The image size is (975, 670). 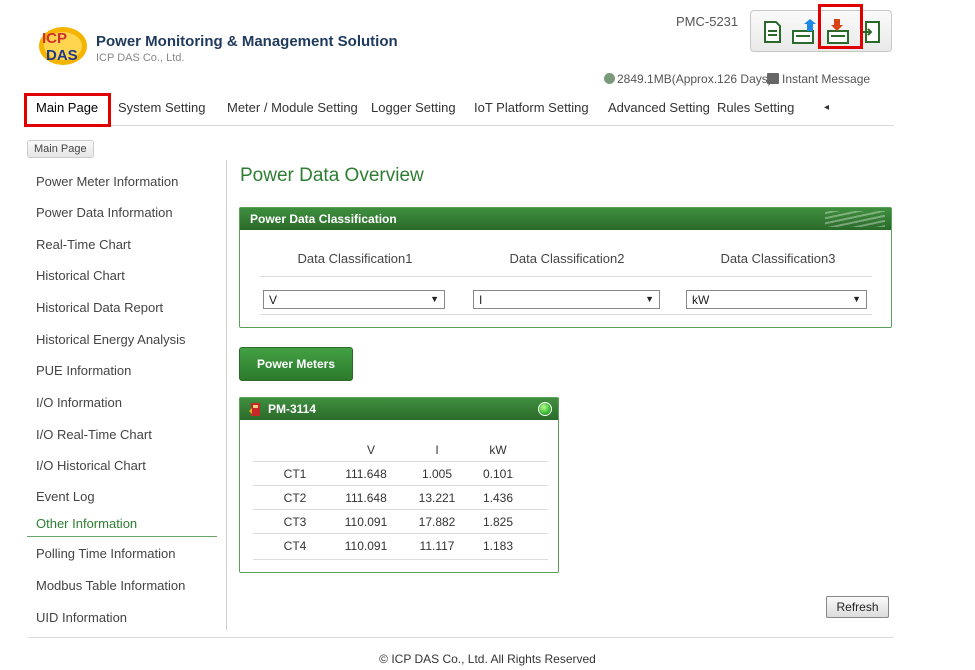 I want to click on row-ct2-i: 13.221, so click(x=437, y=498).